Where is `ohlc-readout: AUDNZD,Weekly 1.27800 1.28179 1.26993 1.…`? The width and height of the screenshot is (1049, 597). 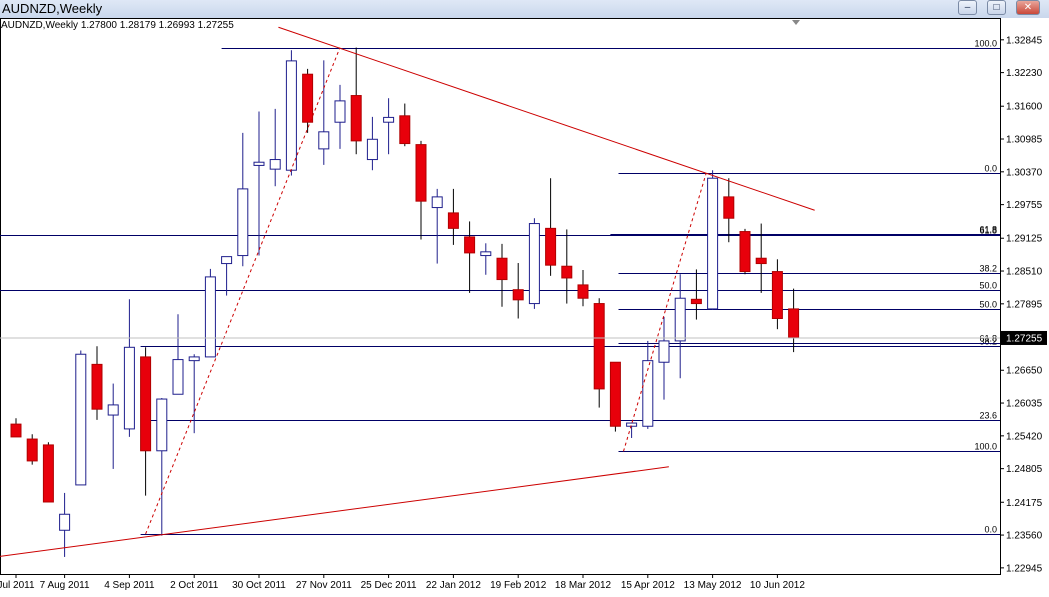 ohlc-readout: AUDNZD,Weekly 1.27800 1.28179 1.26993 1.… is located at coordinates (117, 25).